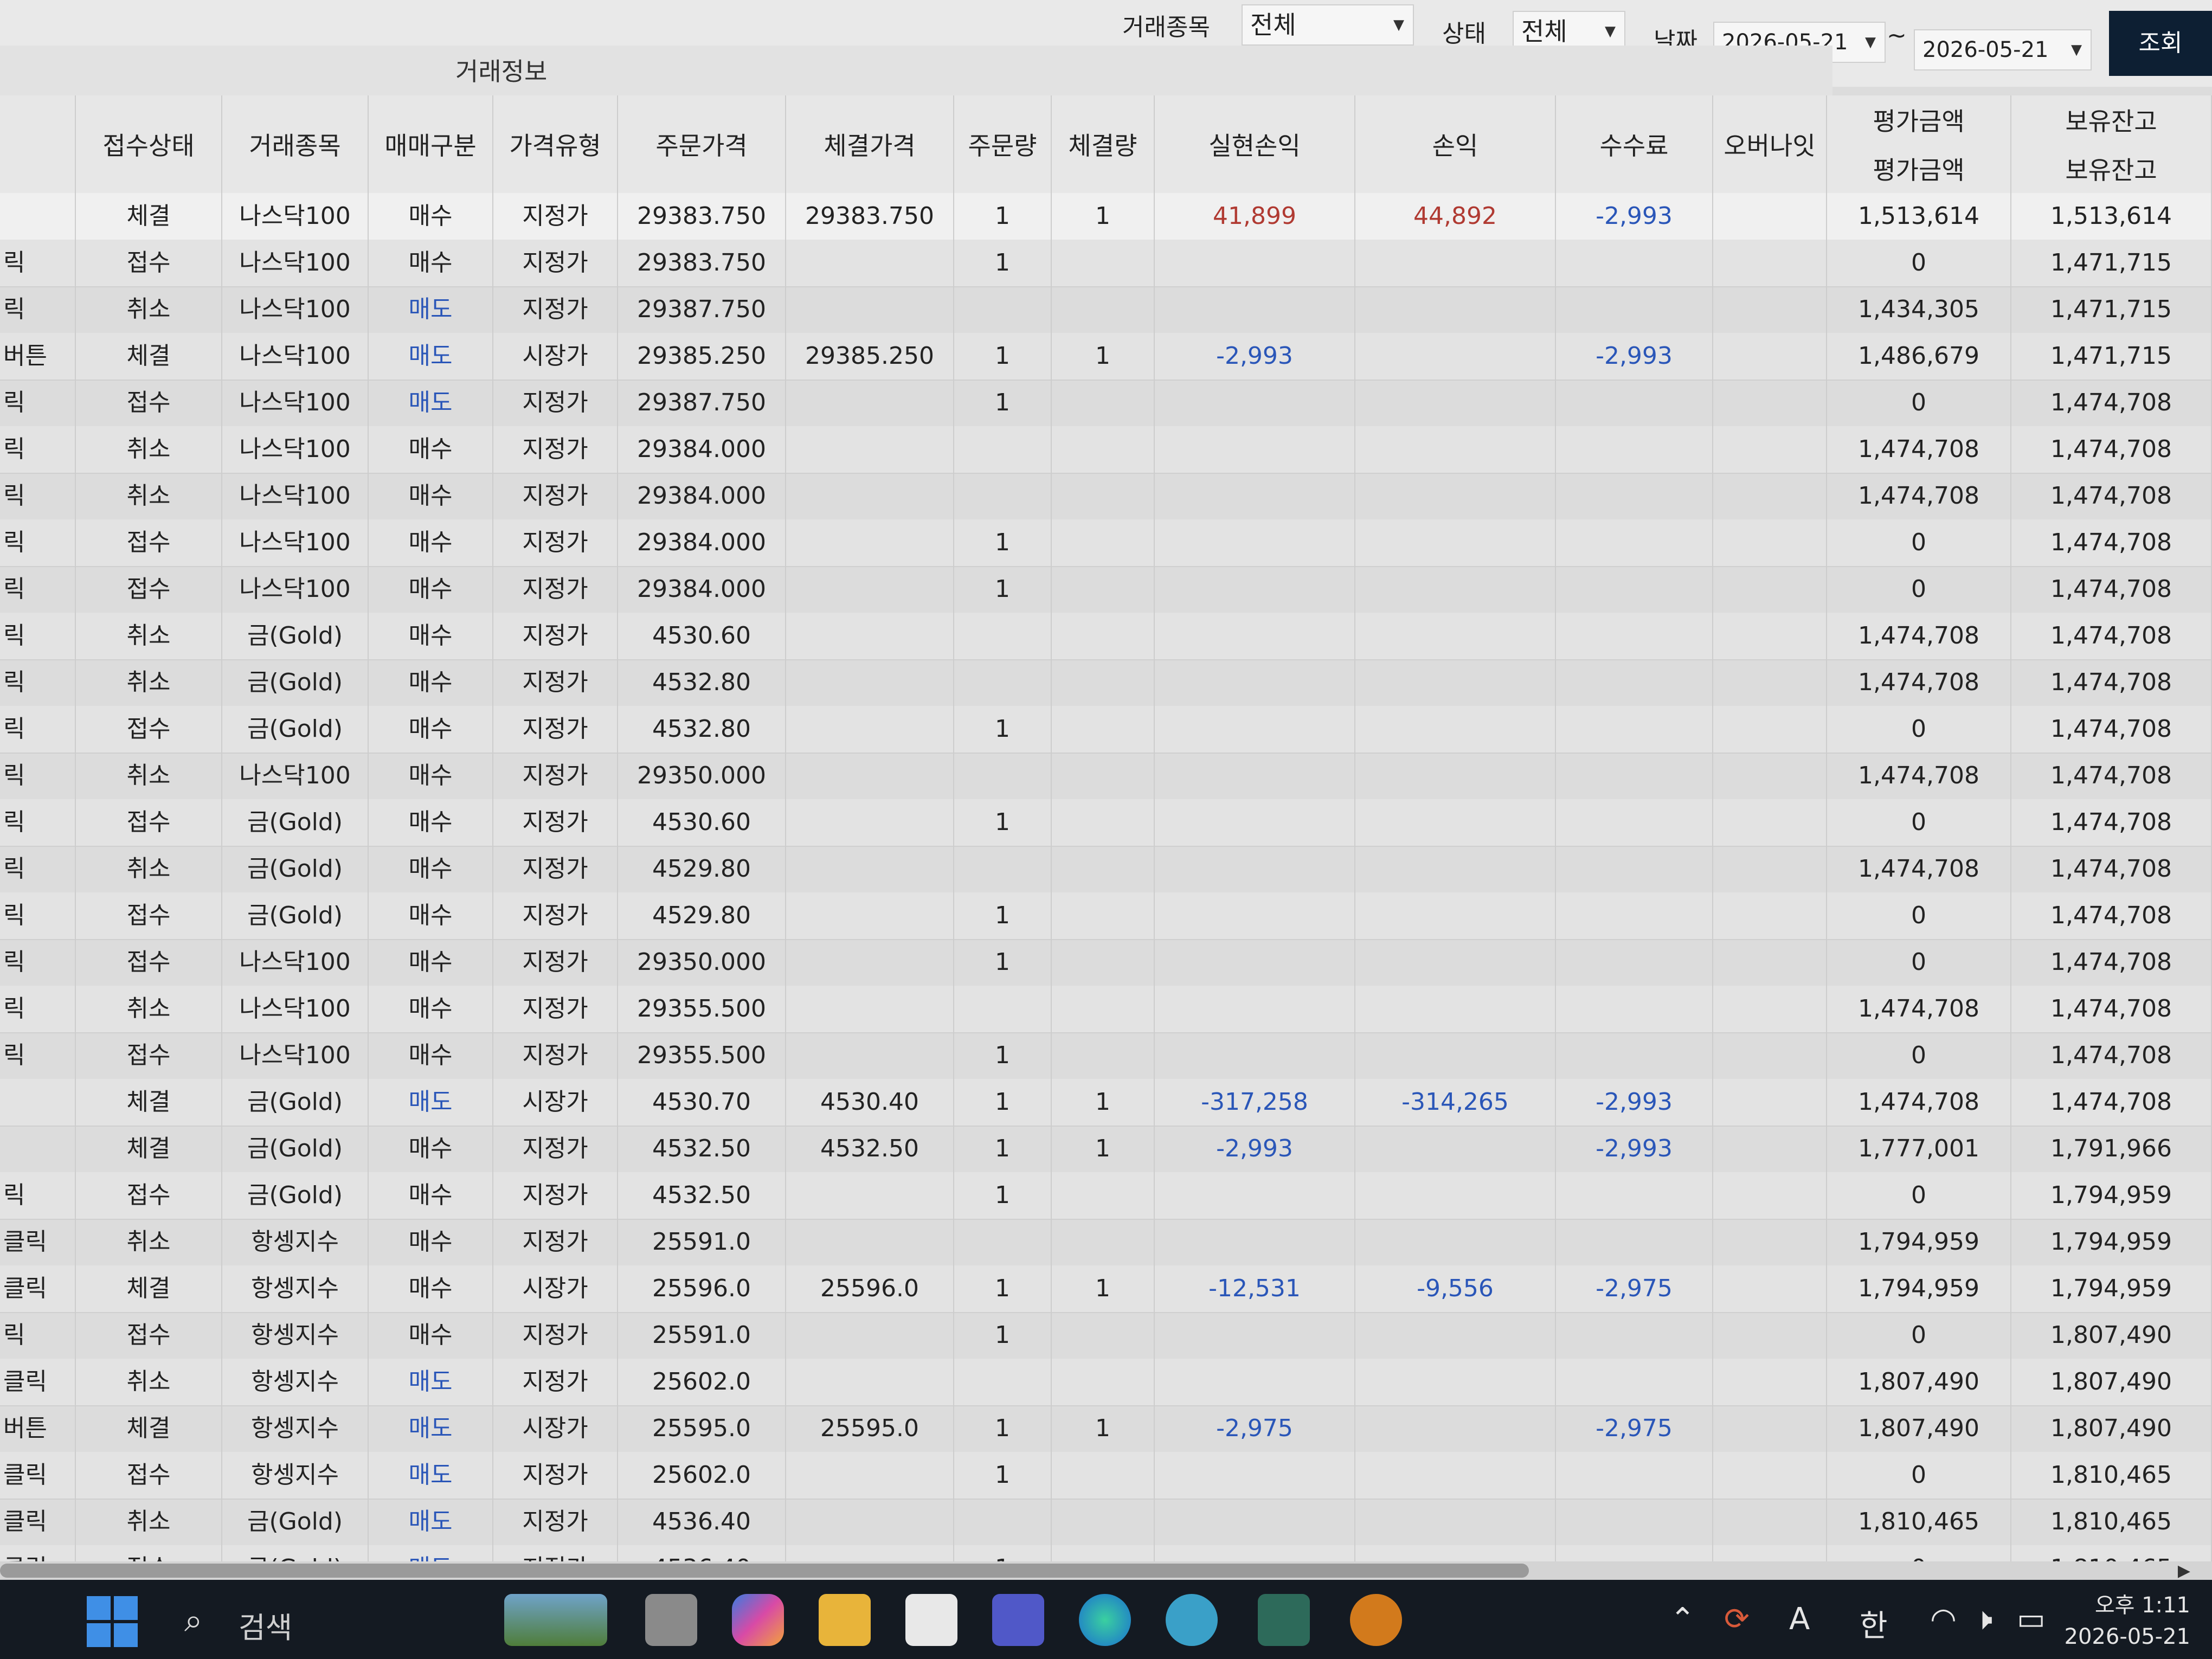  Describe the element at coordinates (1106, 1382) in the screenshot. I see `table-row: 클릭 취소 항셍지수 매도 지정가 25602.0 1,807,490 1,807,490` at that location.